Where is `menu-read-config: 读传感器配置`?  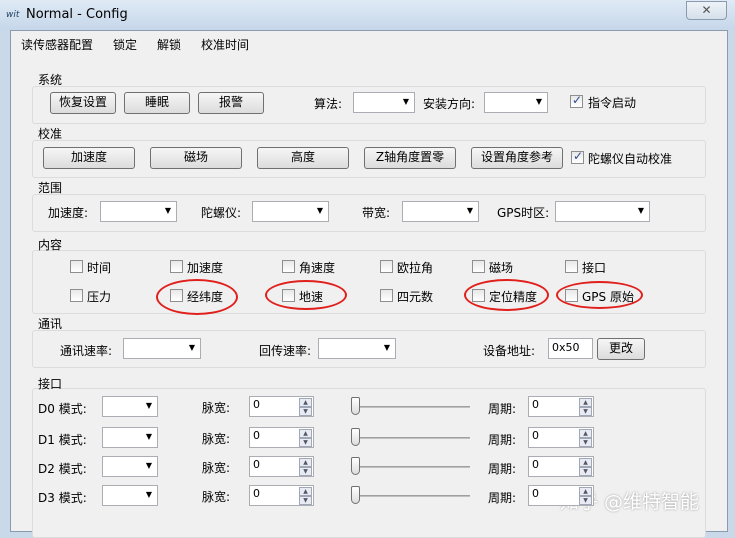 menu-read-config: 读传感器配置 is located at coordinates (57, 44).